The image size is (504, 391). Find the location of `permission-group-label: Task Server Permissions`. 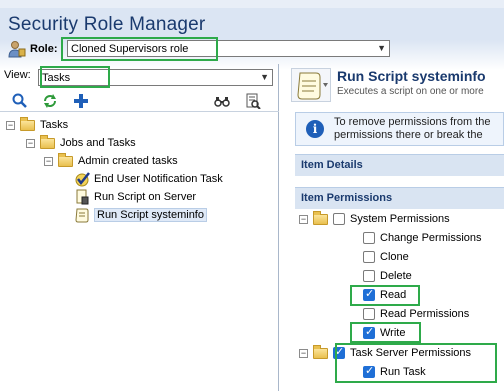

permission-group-label: Task Server Permissions is located at coordinates (411, 353).